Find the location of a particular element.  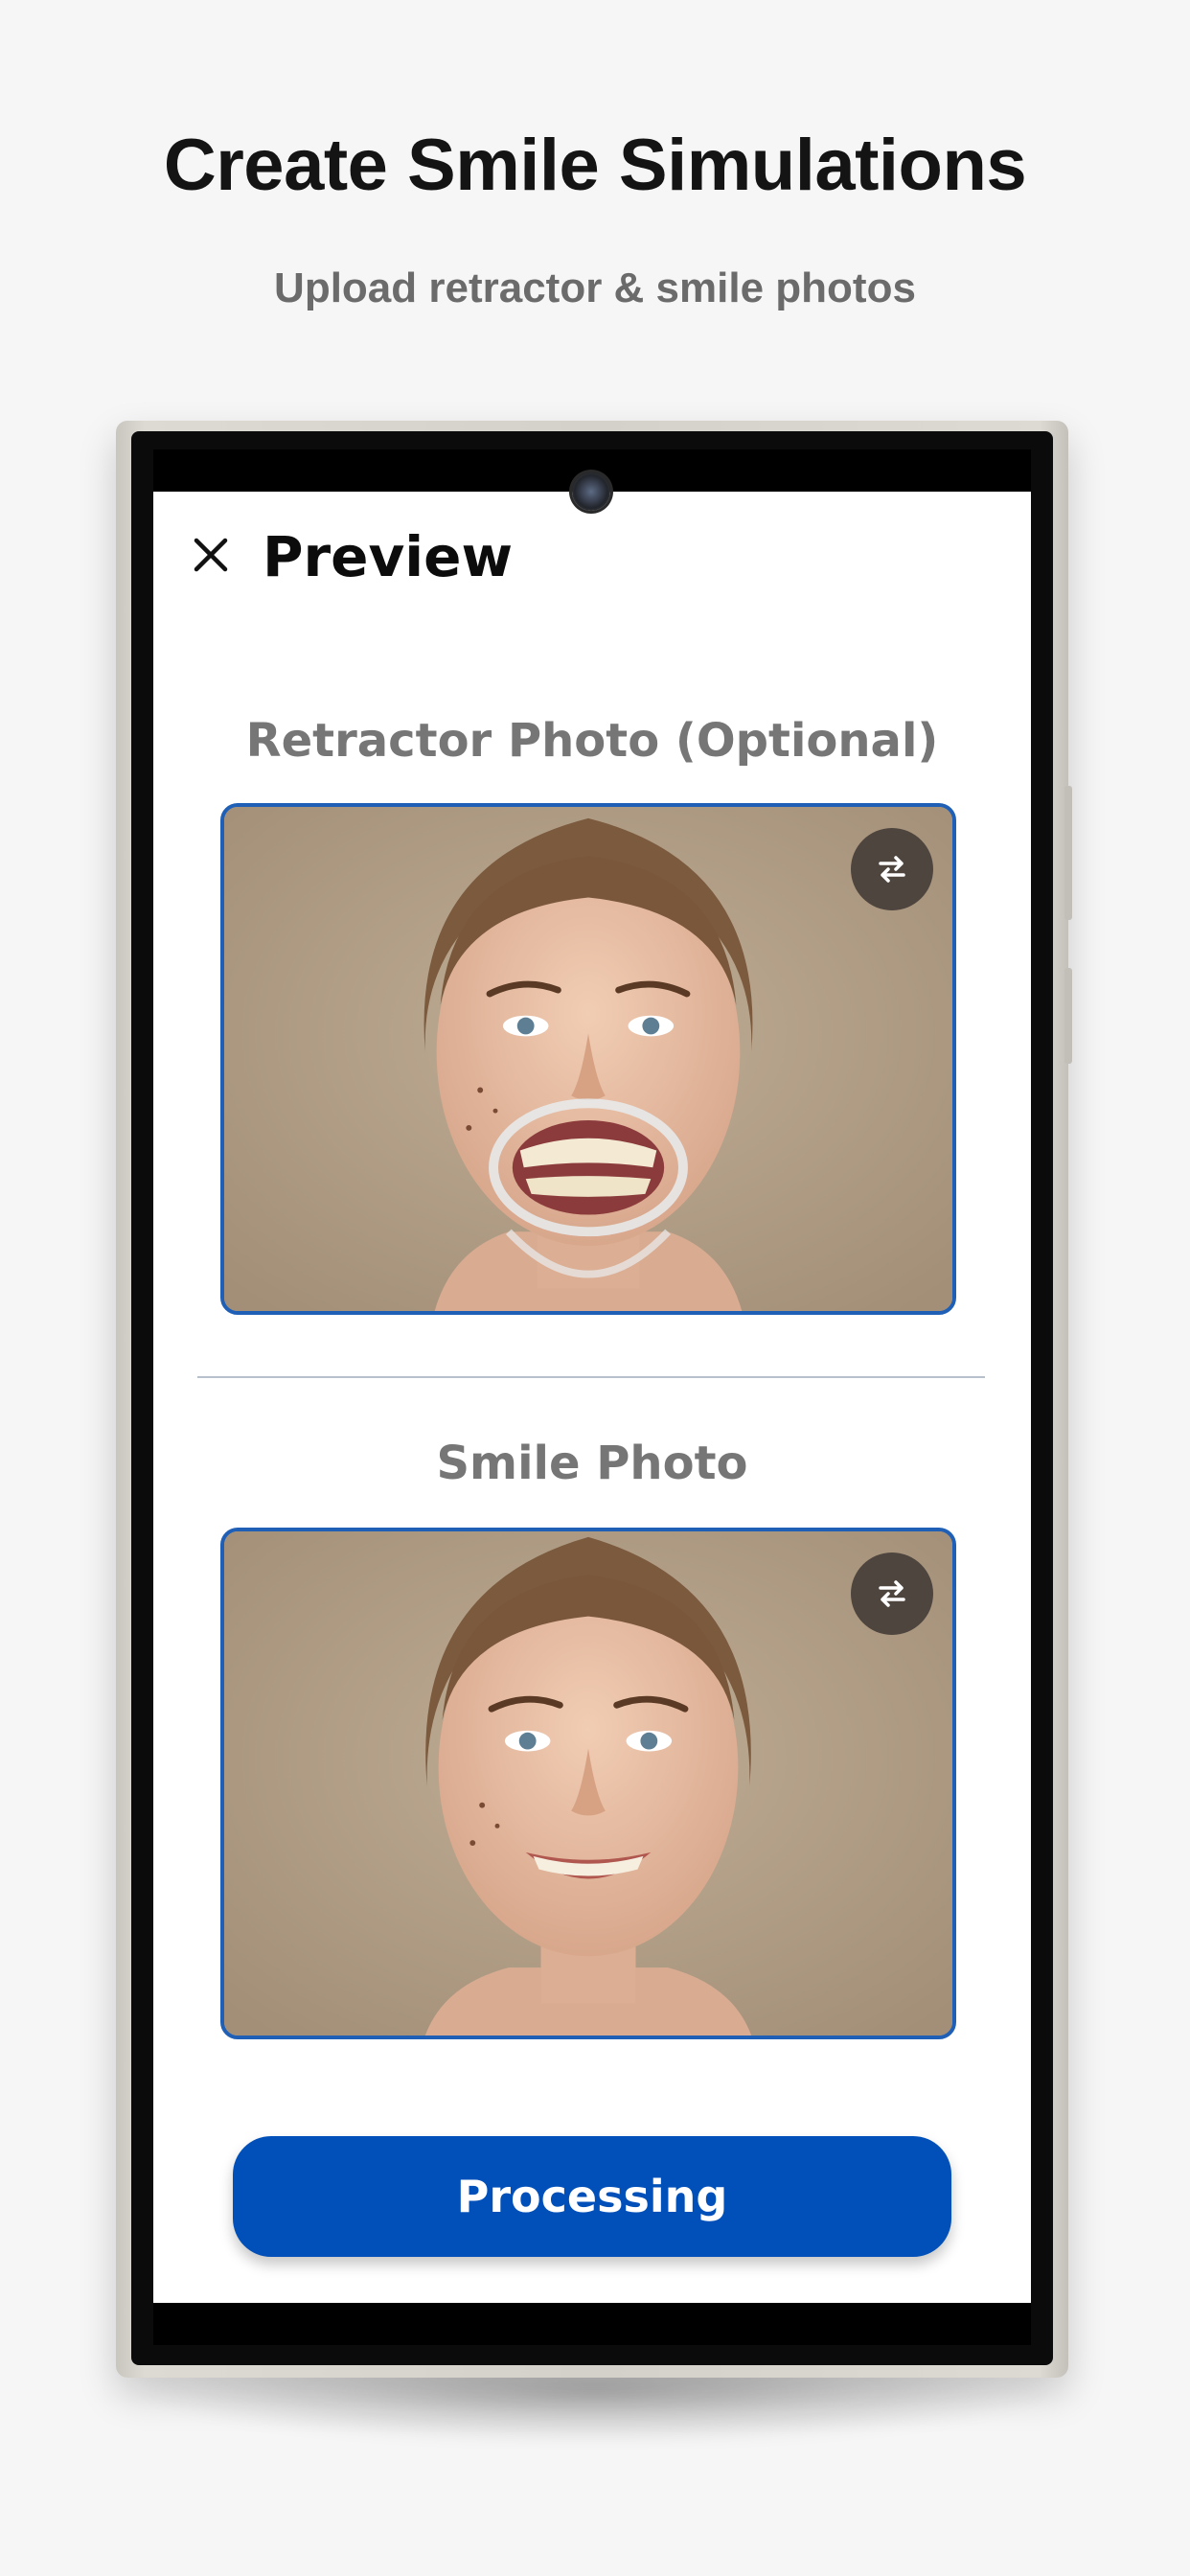

smile-swap-button is located at coordinates (892, 1593).